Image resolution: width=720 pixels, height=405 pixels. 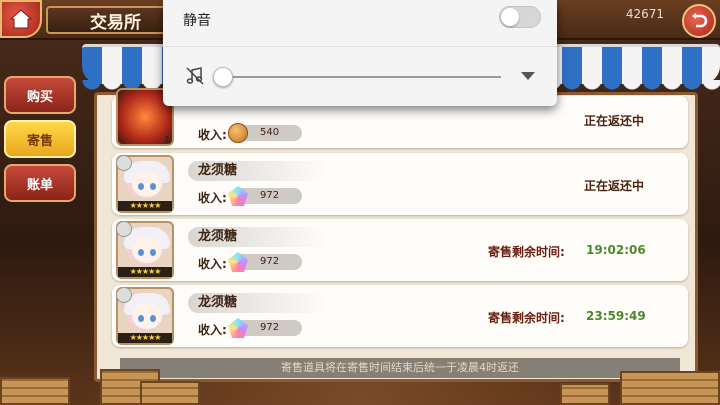 I want to click on tab-buy: 购买, so click(x=40, y=95).